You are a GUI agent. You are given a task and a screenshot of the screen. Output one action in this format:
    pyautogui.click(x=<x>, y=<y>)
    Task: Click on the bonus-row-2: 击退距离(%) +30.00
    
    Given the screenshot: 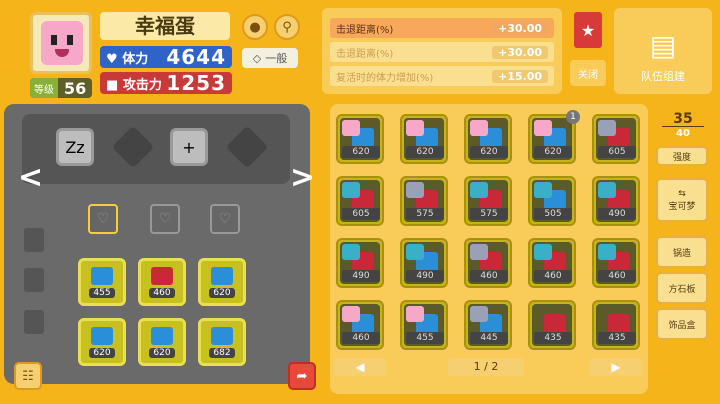 What is the action you would take?
    pyautogui.click(x=442, y=52)
    